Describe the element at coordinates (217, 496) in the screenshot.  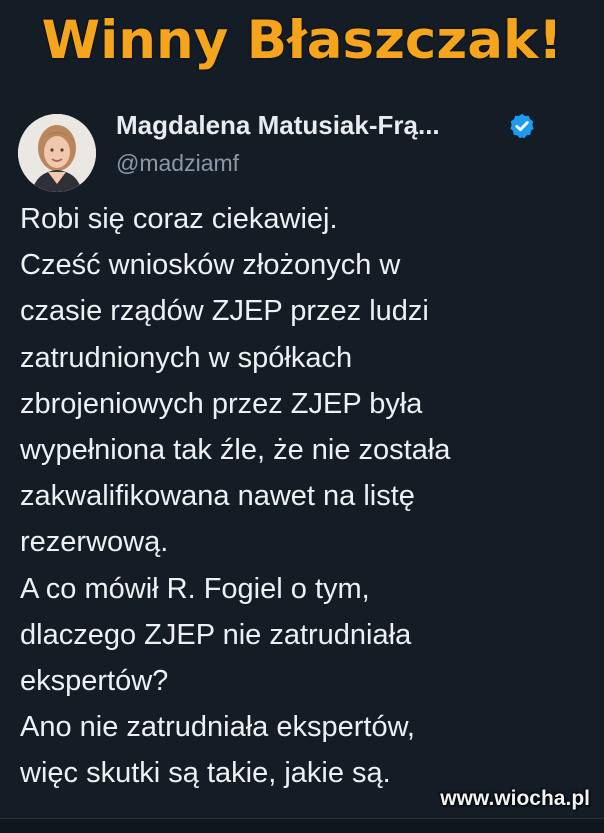
I see `tweet-line: zakwalifikowana nawet na listę` at that location.